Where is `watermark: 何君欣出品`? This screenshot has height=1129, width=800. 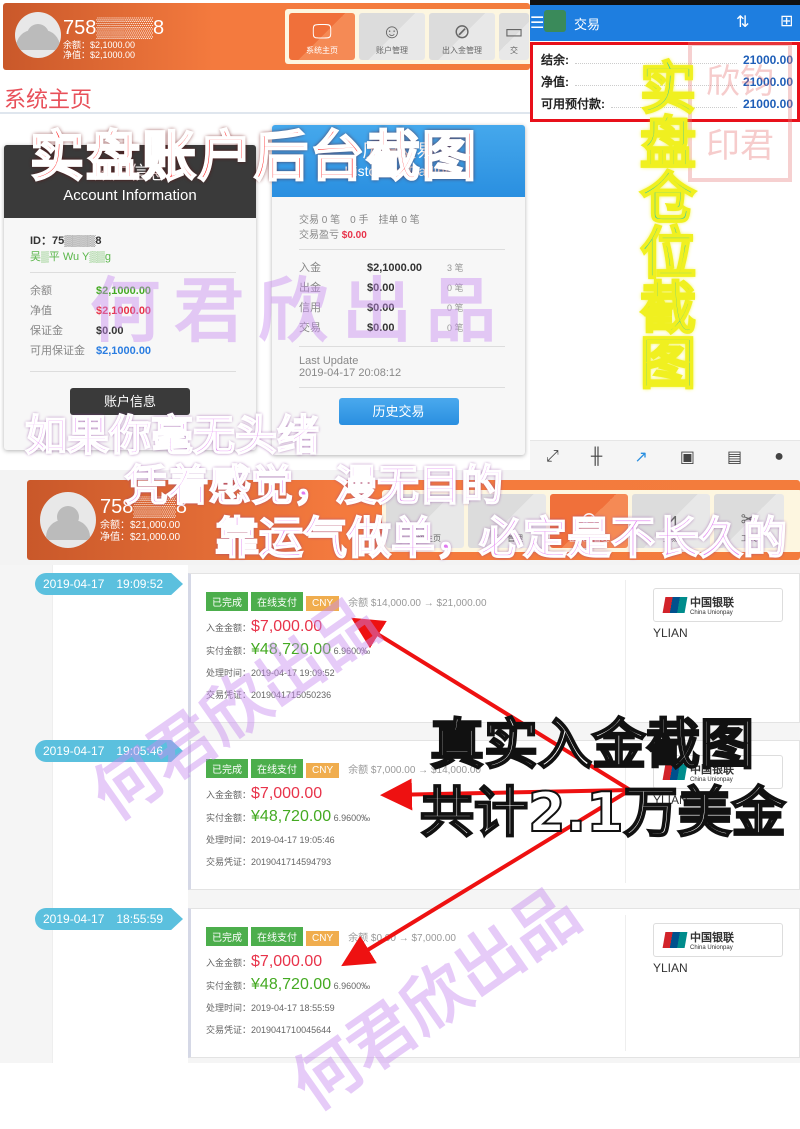 watermark: 何君欣出品 is located at coordinates (300, 310).